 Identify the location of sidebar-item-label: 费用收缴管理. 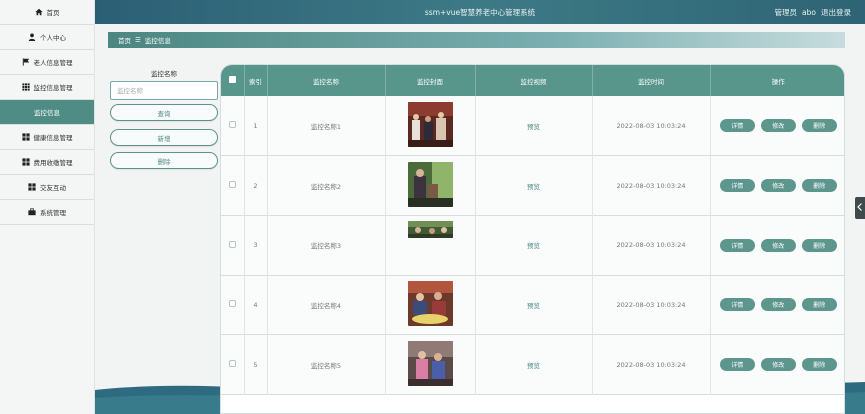
(53, 163).